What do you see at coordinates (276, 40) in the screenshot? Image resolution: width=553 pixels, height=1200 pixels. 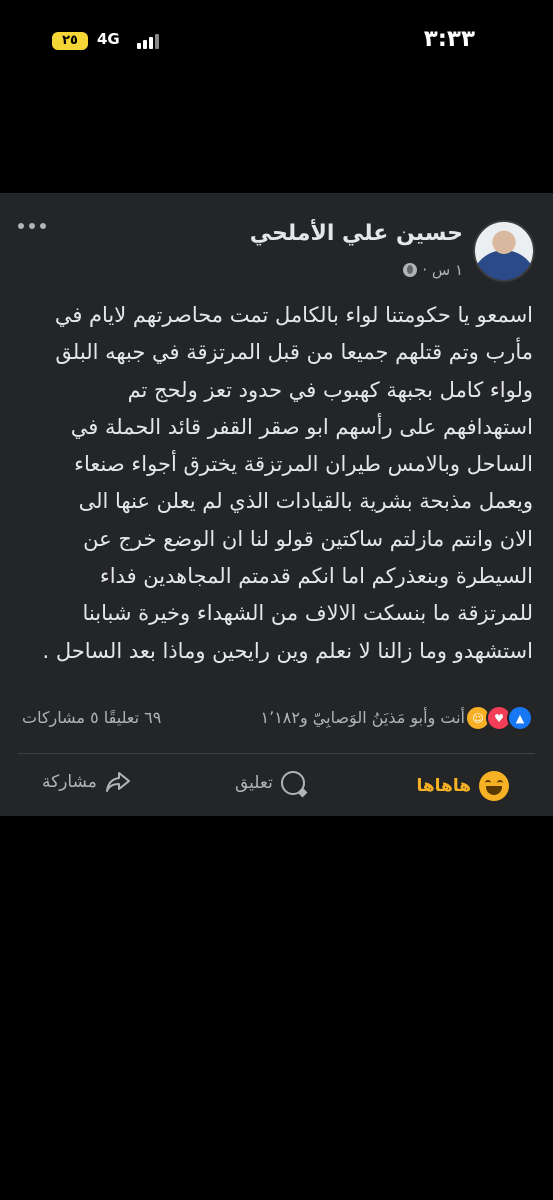 I see `status-bar: ٢٥ 4G ٣:٣٣` at bounding box center [276, 40].